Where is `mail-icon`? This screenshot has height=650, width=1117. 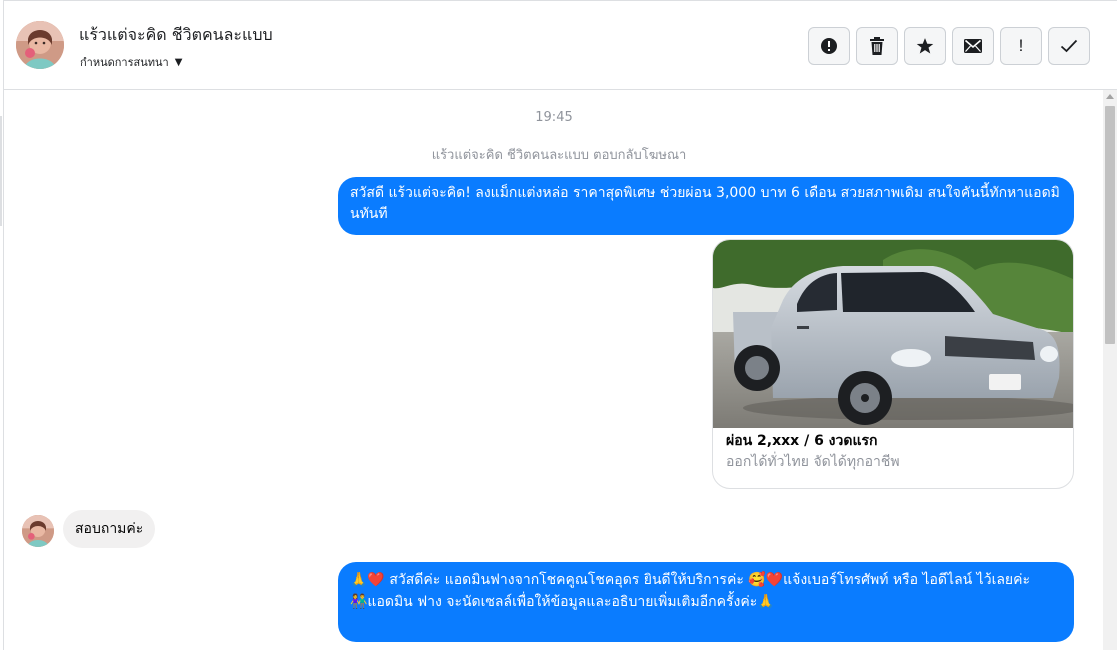 mail-icon is located at coordinates (973, 46).